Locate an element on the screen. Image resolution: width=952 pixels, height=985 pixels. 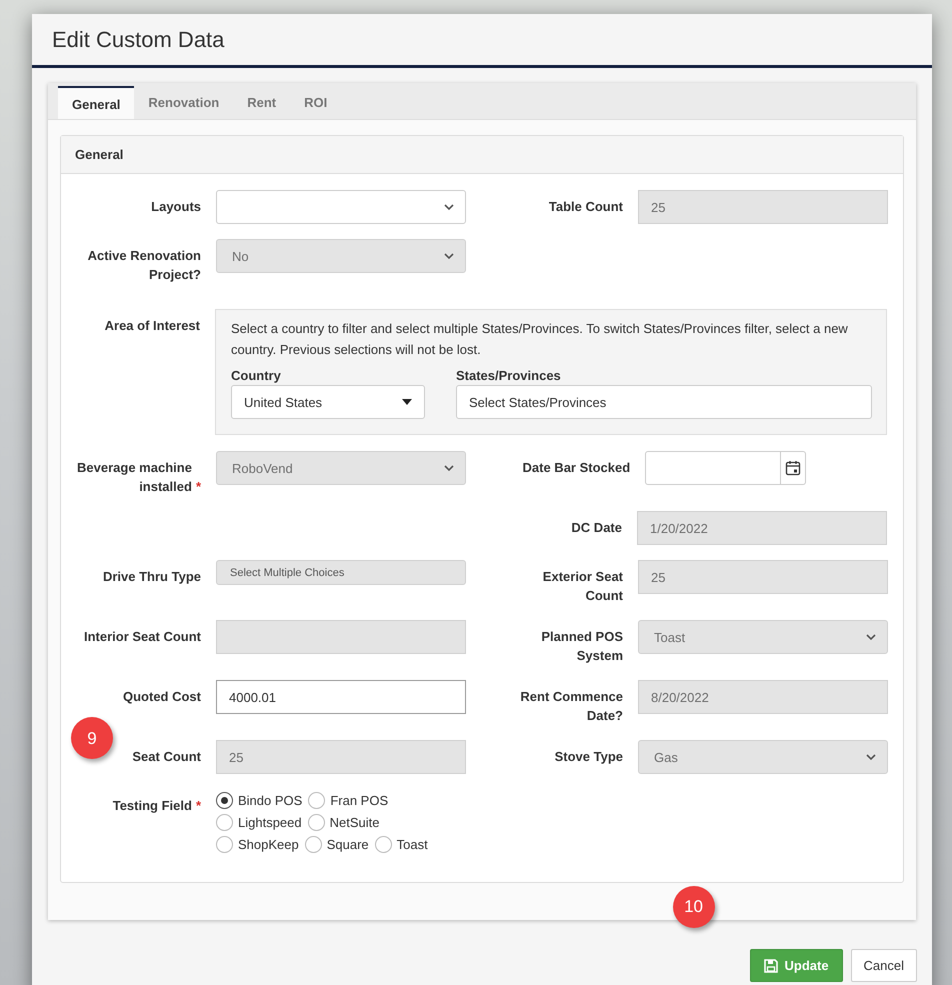
radio-option: Square is located at coordinates (336, 844).